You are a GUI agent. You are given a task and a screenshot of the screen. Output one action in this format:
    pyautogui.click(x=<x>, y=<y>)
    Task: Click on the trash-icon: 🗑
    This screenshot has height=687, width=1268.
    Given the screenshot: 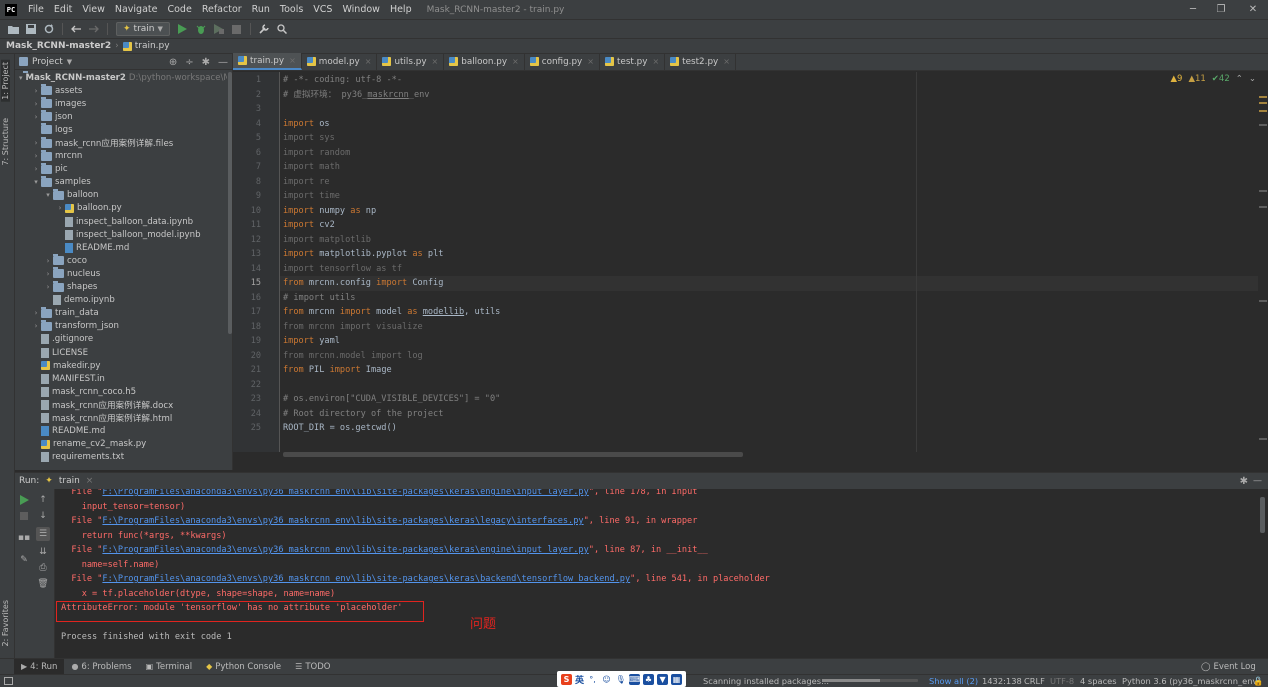 What is the action you would take?
    pyautogui.click(x=43, y=584)
    